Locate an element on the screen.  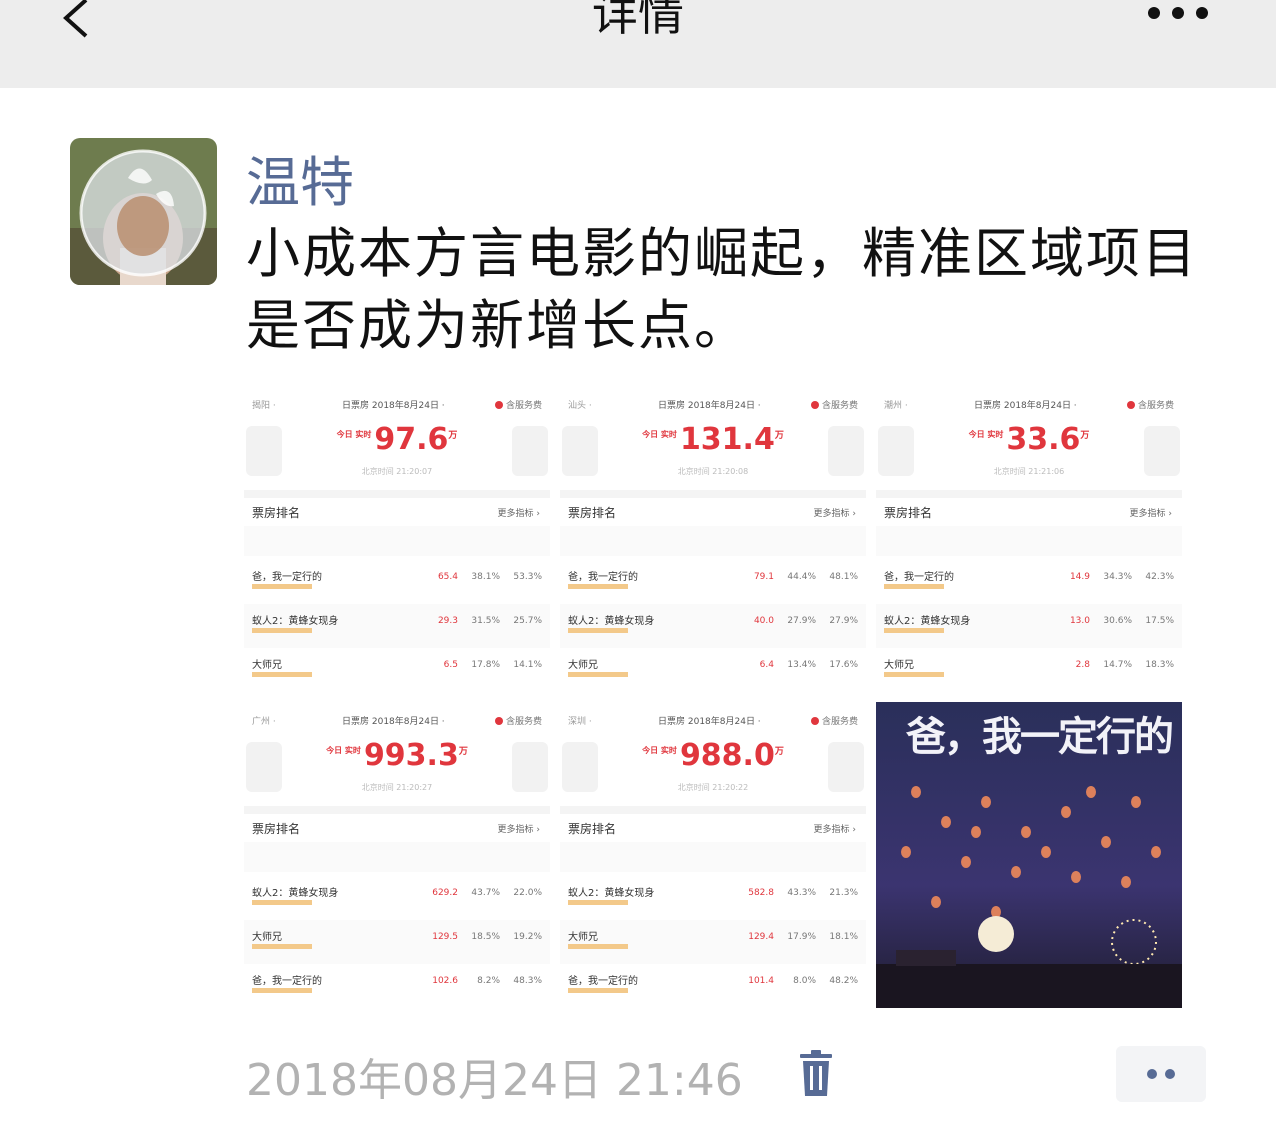
table-row: 爸，我一定行的 14.9 34.3% 42.3% is located at coordinates (1029, 582).